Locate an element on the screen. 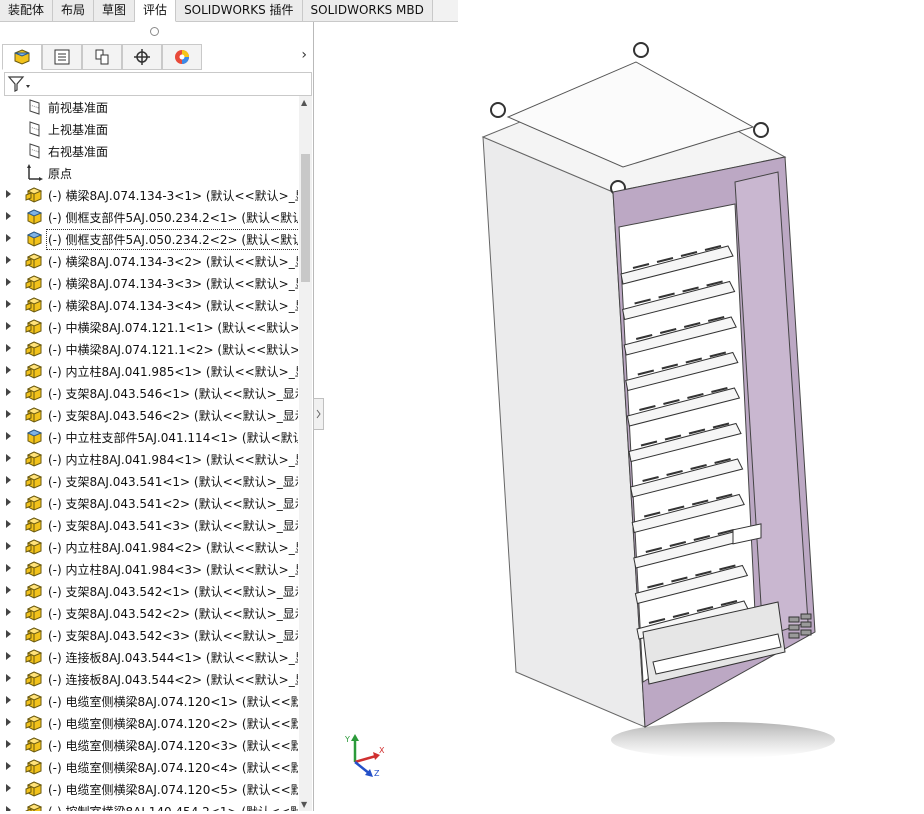 Image resolution: width=924 pixels, height=814 pixels. tree-item: (-) 中立柱支部件5AJ.041.114<1> (默认<默认_ is located at coordinates (149, 437).